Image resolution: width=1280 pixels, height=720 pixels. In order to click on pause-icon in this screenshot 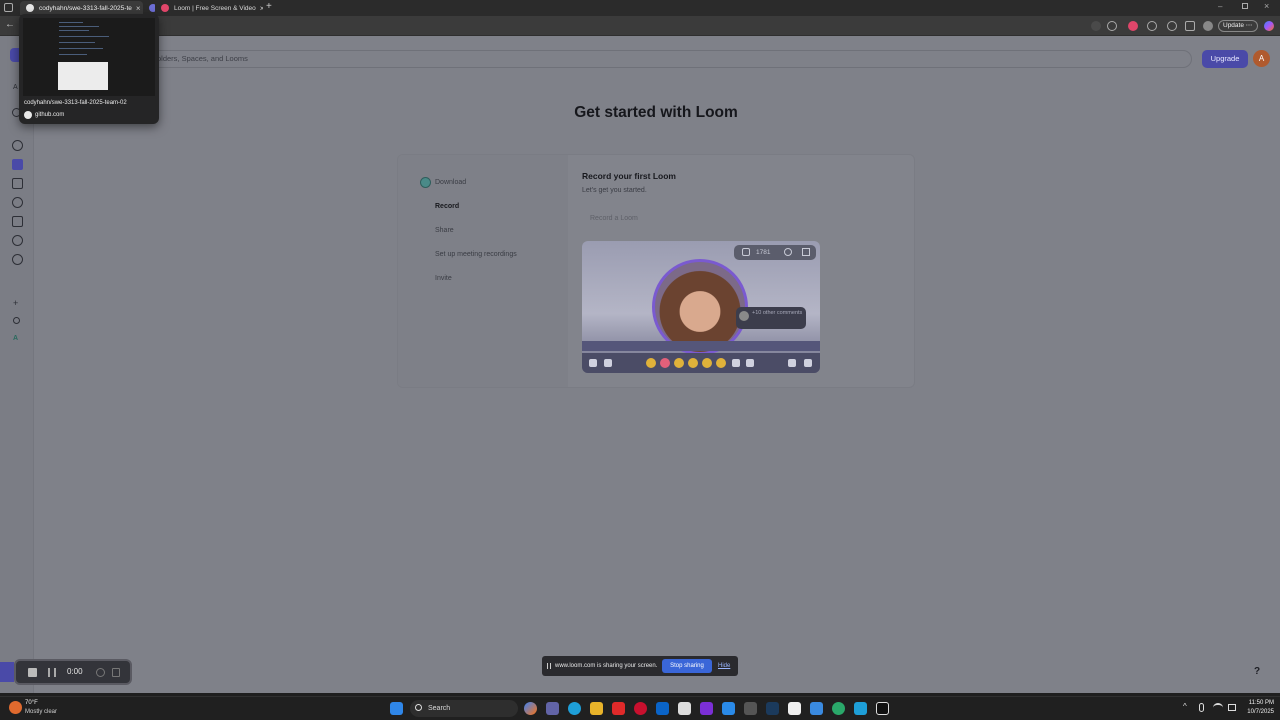, I will do `click(52, 672)`.